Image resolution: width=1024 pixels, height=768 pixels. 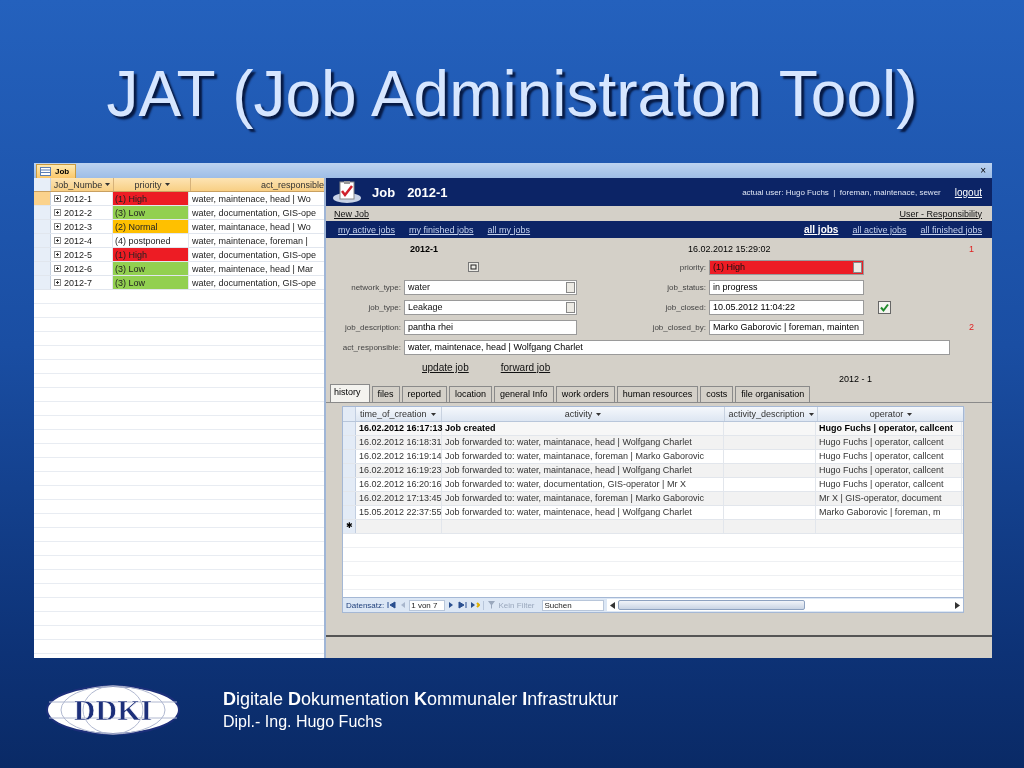 What do you see at coordinates (612, 605) in the screenshot?
I see `scroll-left-icon` at bounding box center [612, 605].